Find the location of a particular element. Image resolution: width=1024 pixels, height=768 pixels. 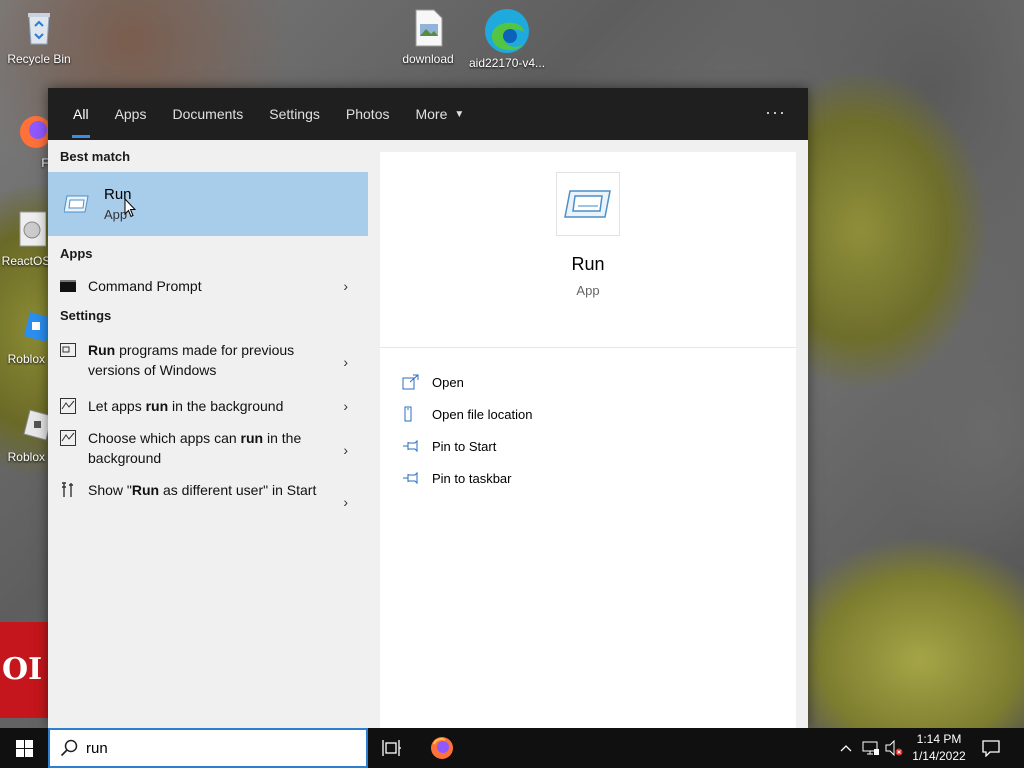

partial-desktop-image: OI is located at coordinates (24, 670).